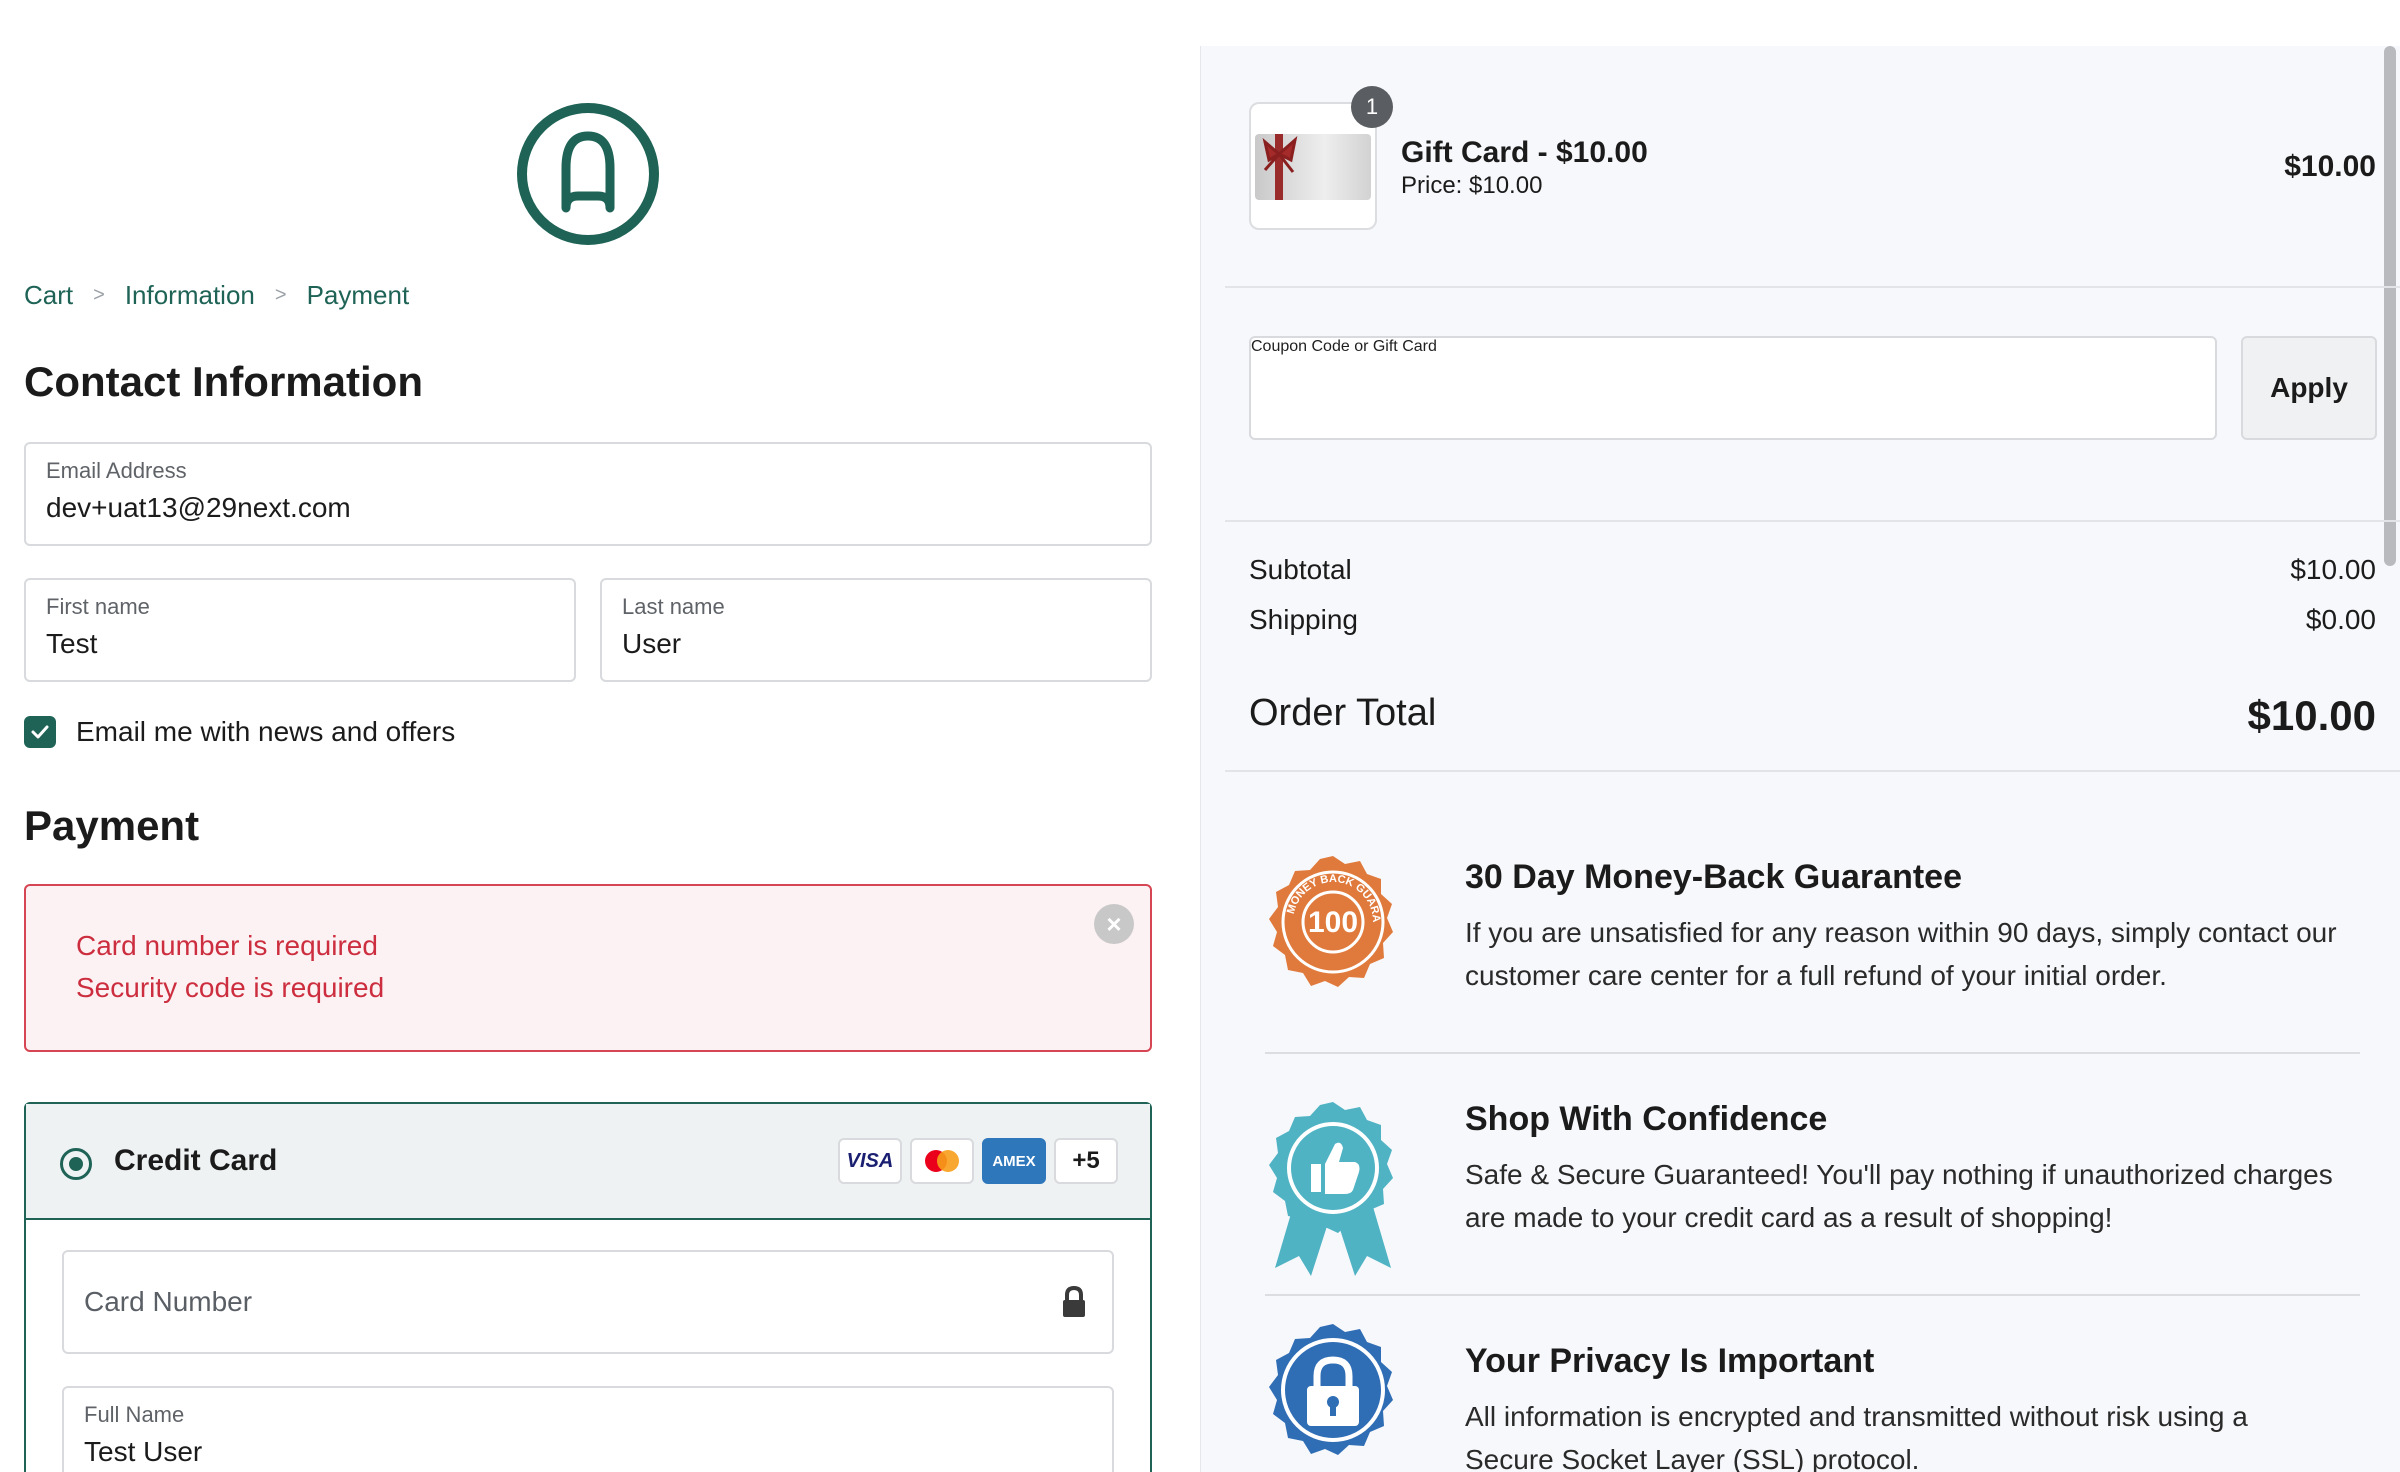 This screenshot has width=2400, height=1472. Describe the element at coordinates (223, 381) in the screenshot. I see `contact-title: Contact Information` at that location.